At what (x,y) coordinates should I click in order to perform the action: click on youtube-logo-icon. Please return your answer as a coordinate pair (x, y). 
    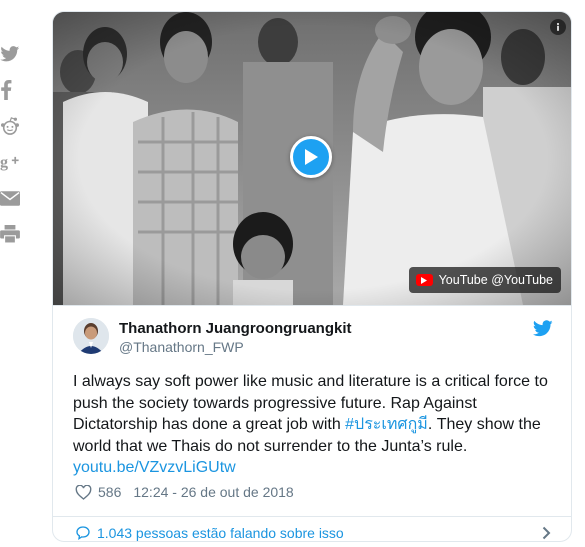
    Looking at the image, I should click on (424, 280).